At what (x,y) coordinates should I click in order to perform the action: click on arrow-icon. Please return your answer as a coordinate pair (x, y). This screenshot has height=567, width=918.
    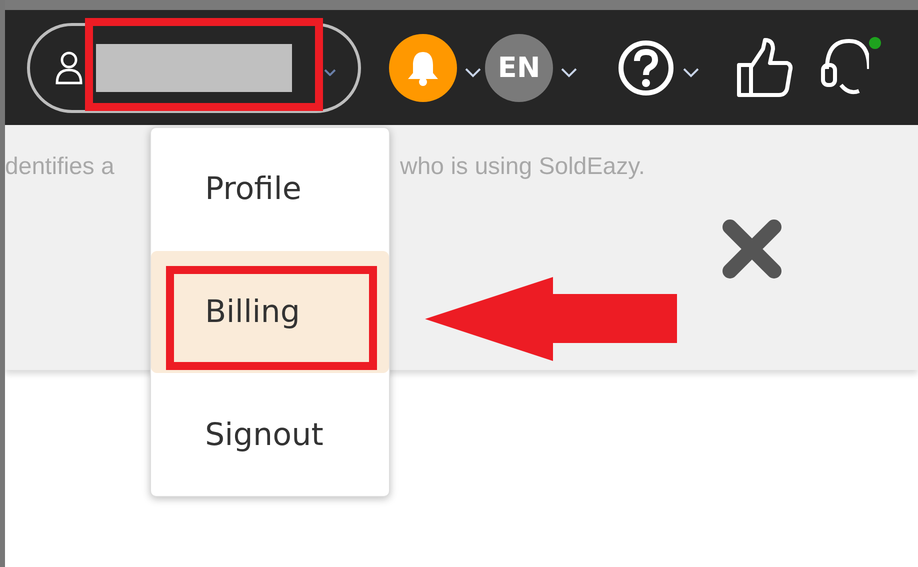
    Looking at the image, I should click on (552, 319).